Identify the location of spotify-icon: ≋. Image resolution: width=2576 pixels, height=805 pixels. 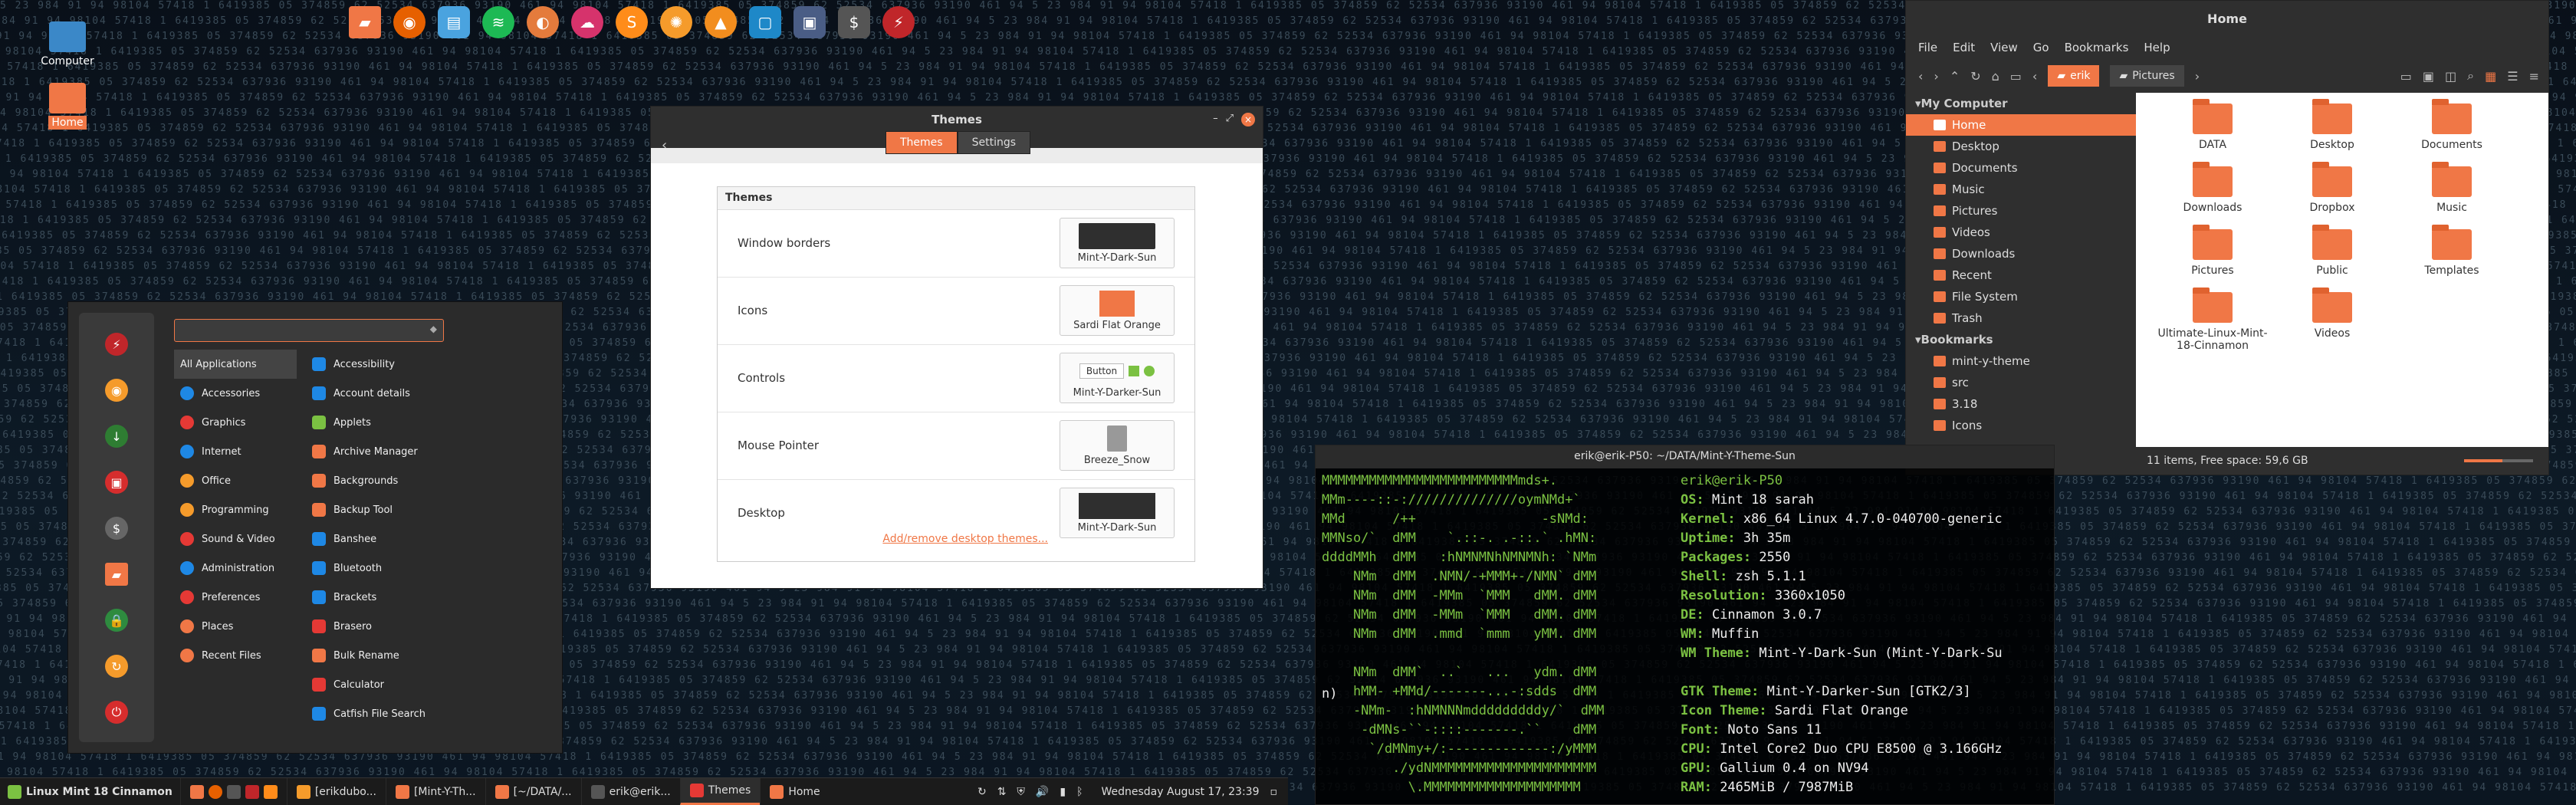
(498, 22).